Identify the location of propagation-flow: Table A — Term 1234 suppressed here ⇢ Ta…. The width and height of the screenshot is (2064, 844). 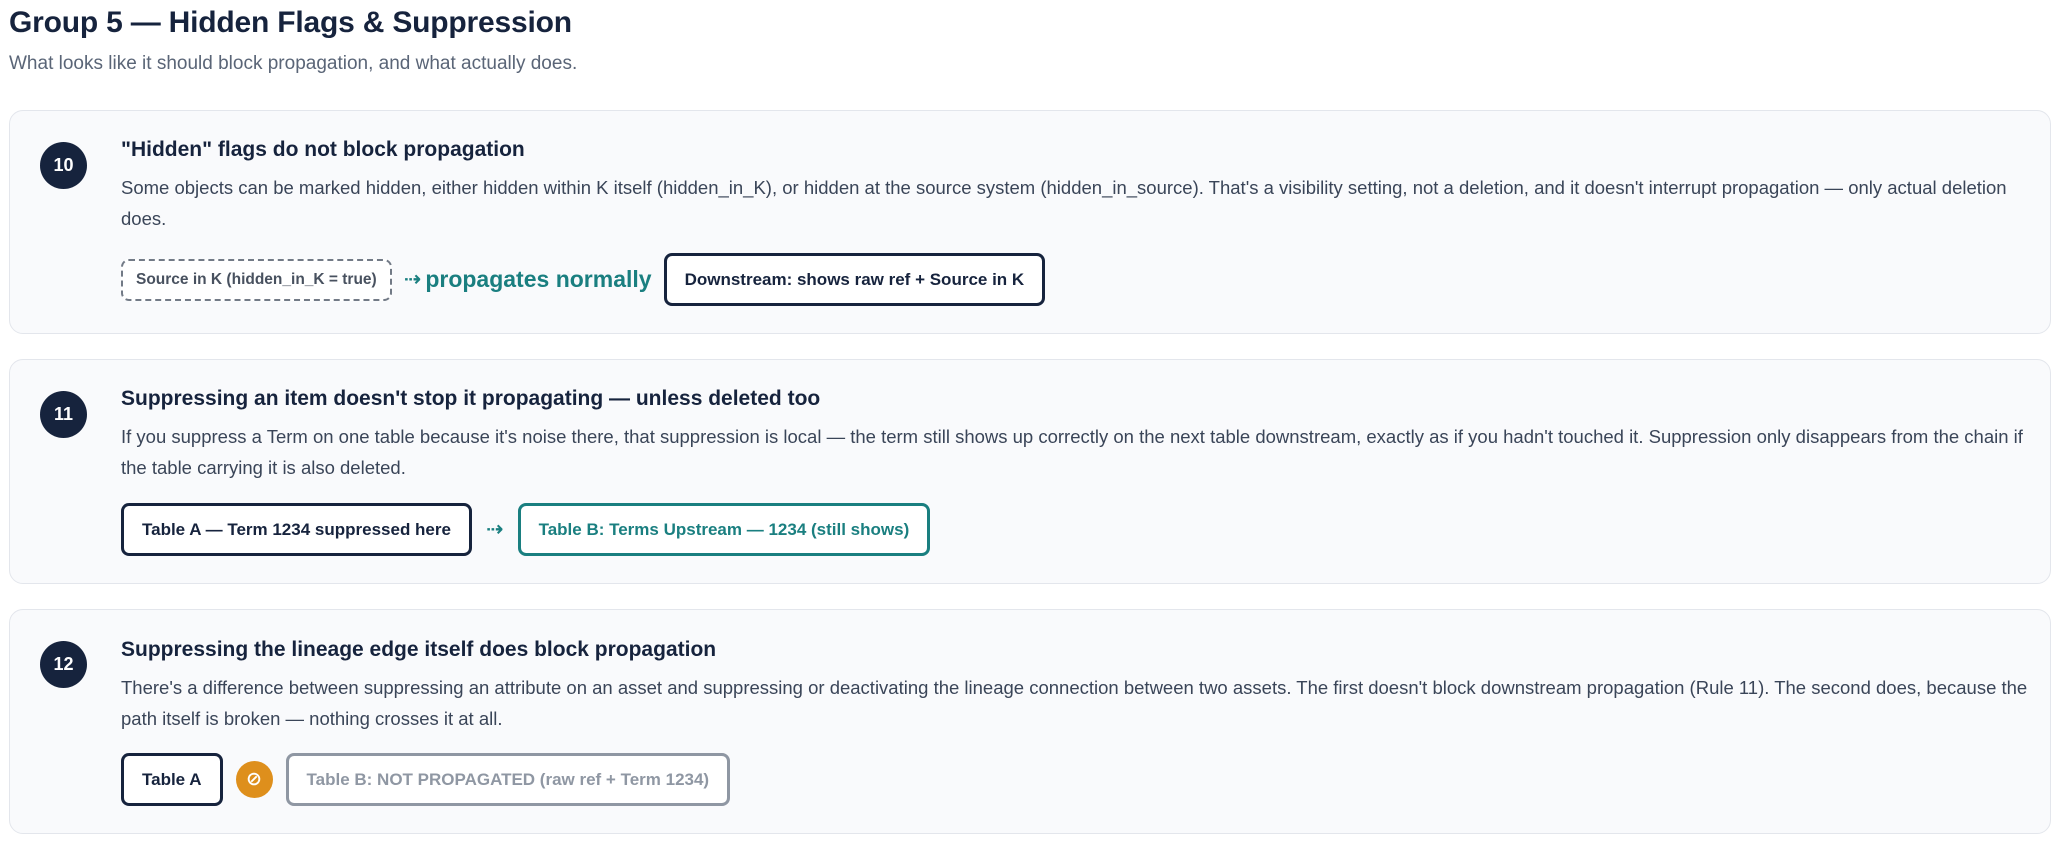
(526, 529).